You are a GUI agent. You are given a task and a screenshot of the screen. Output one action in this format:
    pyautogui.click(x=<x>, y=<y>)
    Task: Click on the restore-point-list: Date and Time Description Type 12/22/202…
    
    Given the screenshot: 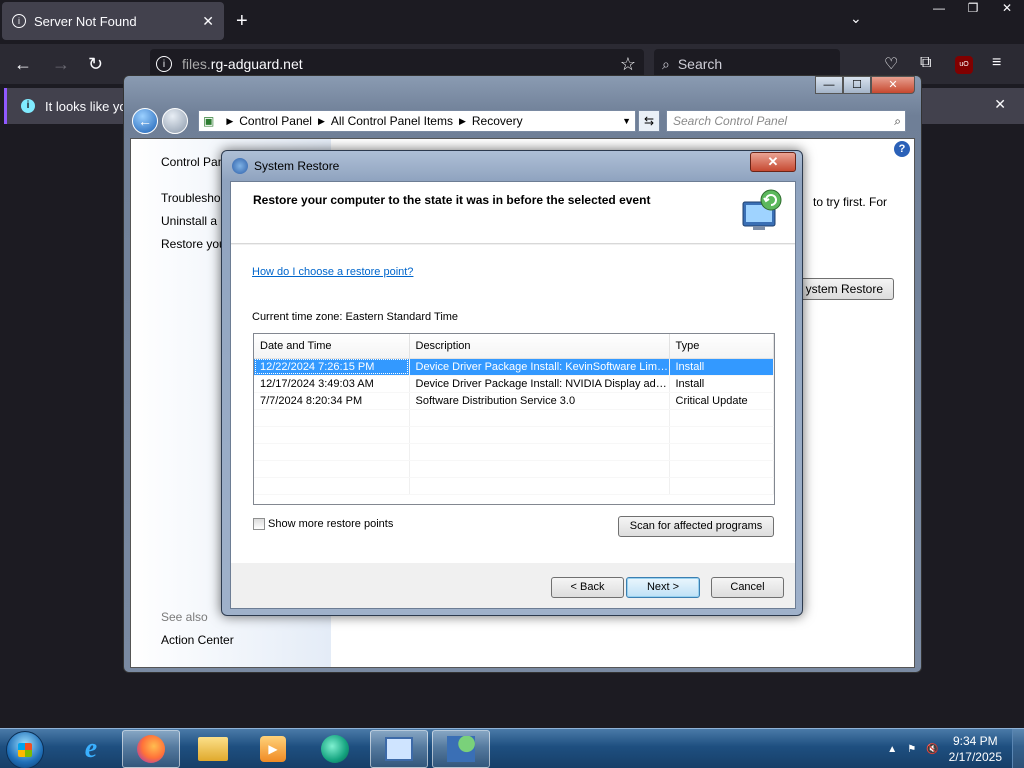 What is the action you would take?
    pyautogui.click(x=514, y=419)
    